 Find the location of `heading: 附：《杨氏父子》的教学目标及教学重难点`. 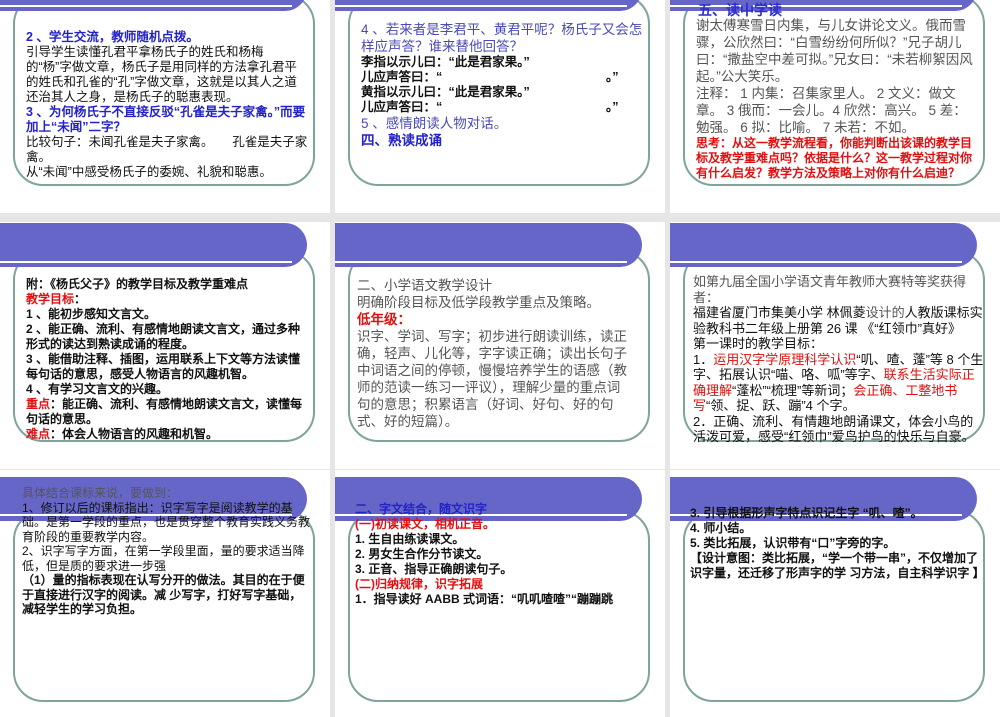

heading: 附：《杨氏父子》的教学目标及教学重难点 is located at coordinates (137, 284).